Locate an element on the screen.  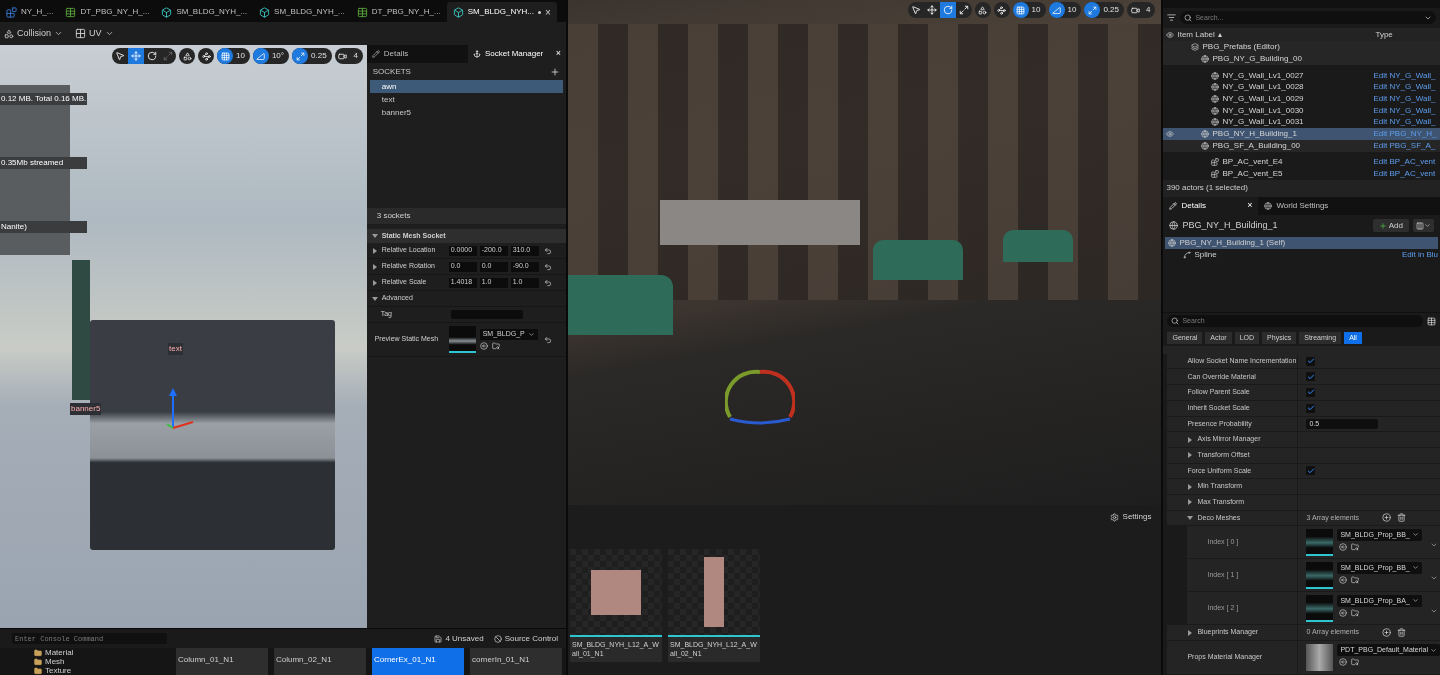
add-button: Add is located at coordinates (1390, 226).